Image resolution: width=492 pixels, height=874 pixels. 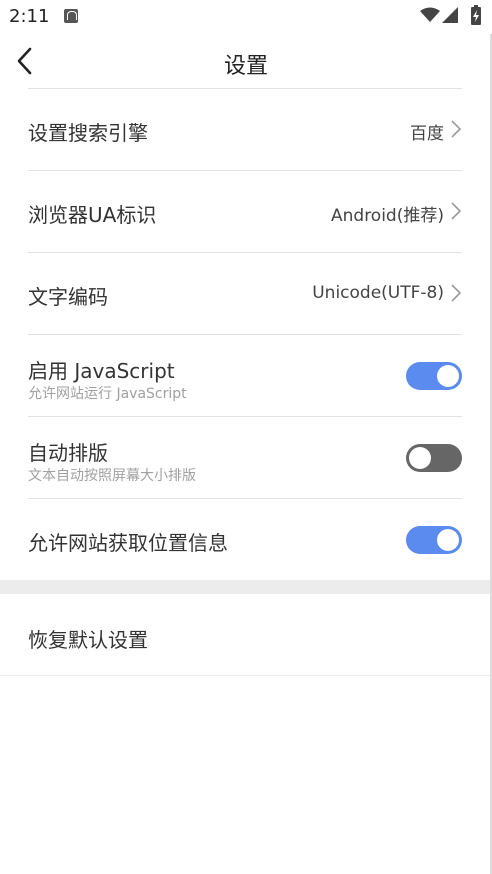 What do you see at coordinates (245, 66) in the screenshot?
I see `page-title: 设置` at bounding box center [245, 66].